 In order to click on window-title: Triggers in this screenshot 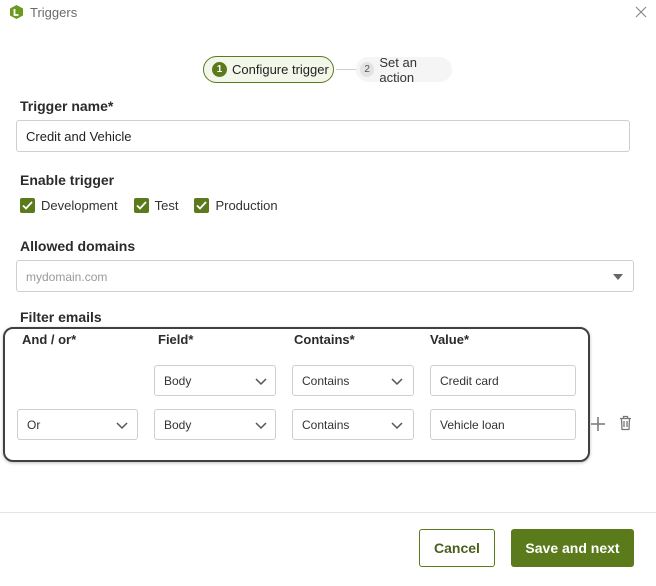, I will do `click(54, 12)`.